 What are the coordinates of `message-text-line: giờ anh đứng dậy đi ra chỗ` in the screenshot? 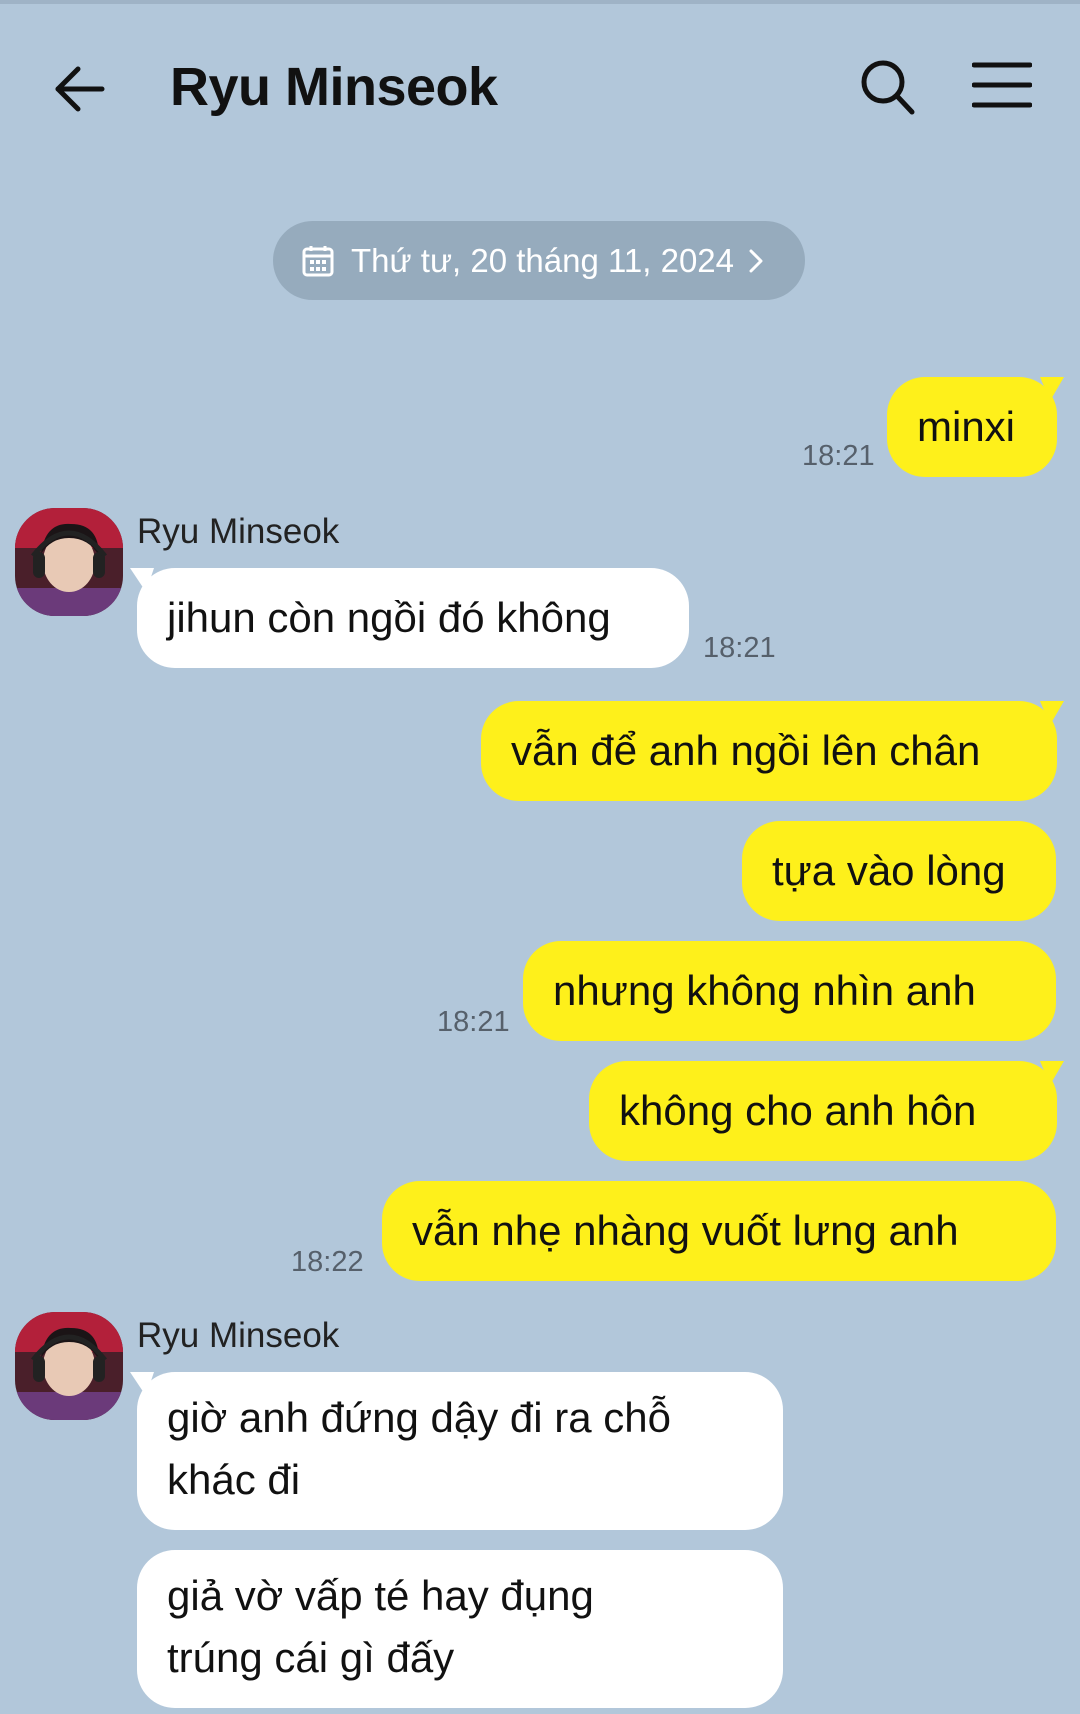 It's located at (419, 1417).